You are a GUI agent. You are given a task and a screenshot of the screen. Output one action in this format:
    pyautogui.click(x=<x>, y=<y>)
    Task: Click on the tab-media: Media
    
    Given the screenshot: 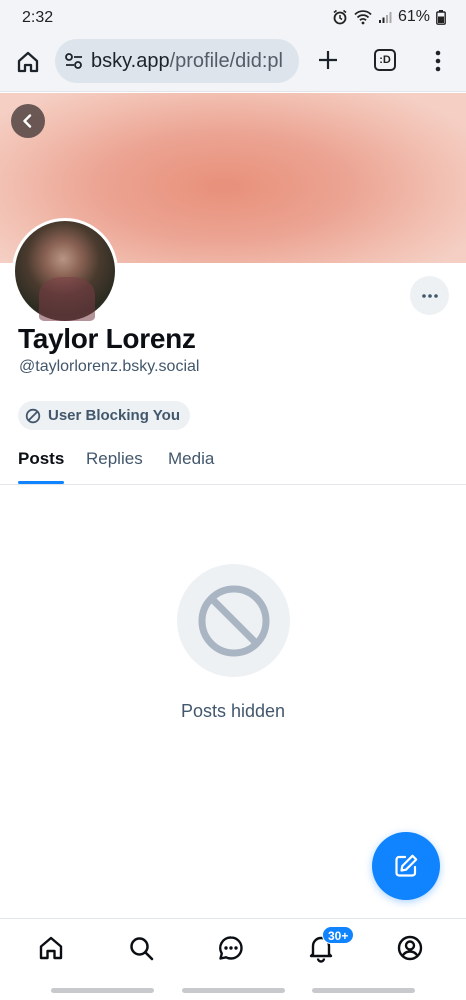 What is the action you would take?
    pyautogui.click(x=191, y=459)
    